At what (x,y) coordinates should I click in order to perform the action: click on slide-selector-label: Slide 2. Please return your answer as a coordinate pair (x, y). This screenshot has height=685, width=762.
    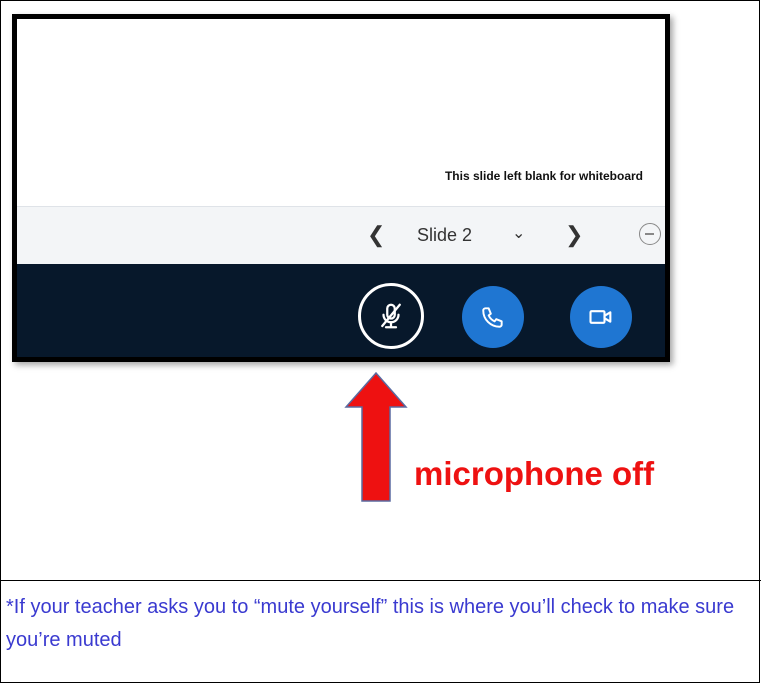
    Looking at the image, I should click on (444, 235).